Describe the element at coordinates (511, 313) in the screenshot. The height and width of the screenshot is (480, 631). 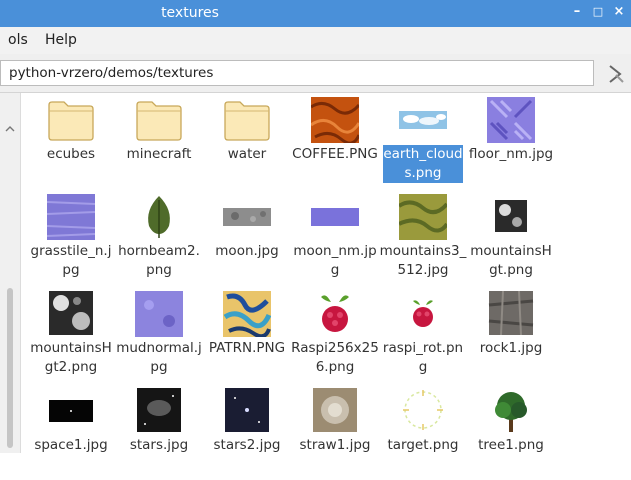
I see `rock-texture-icon` at that location.